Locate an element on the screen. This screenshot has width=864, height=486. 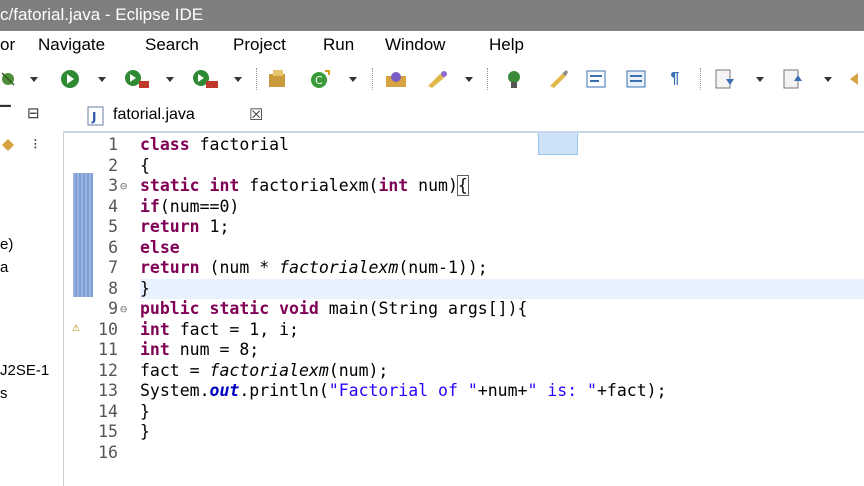
code-token: else is located at coordinates (160, 247).